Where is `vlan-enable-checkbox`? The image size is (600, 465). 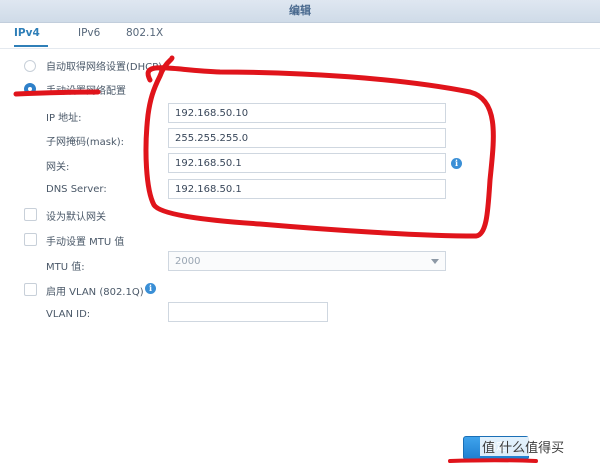
vlan-enable-checkbox is located at coordinates (30, 289).